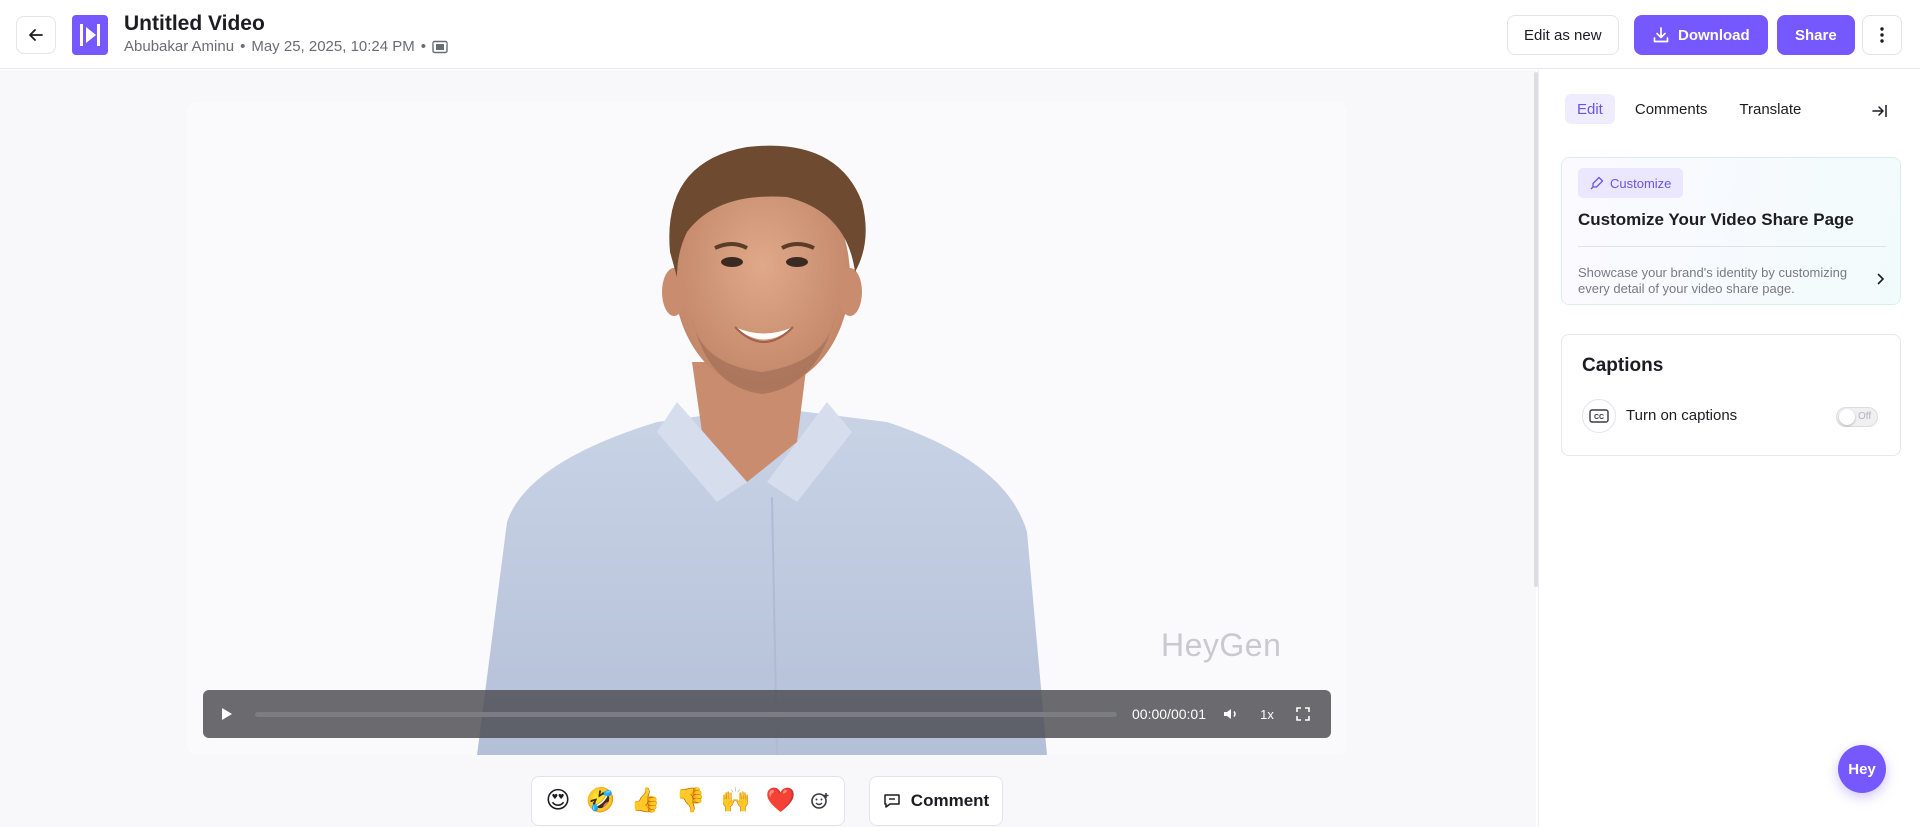 The height and width of the screenshot is (827, 1920). What do you see at coordinates (691, 801) in the screenshot?
I see `reaction-thumbs-down: 👎` at bounding box center [691, 801].